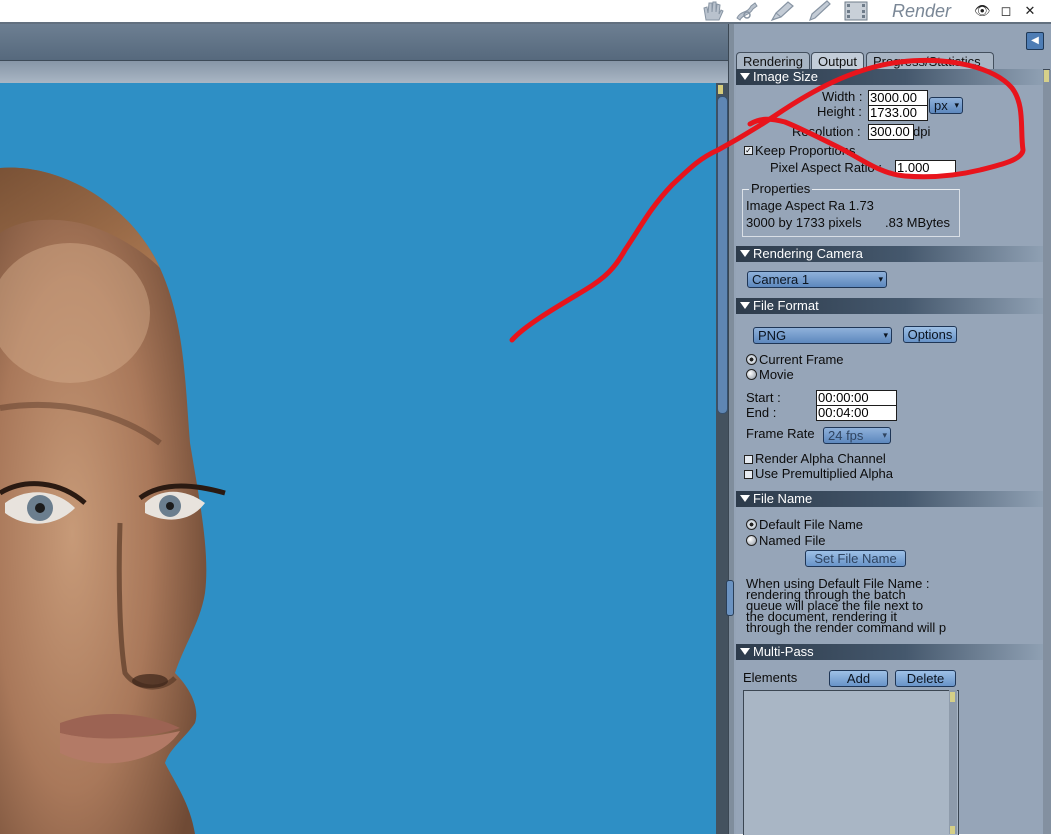 The image size is (1051, 835). What do you see at coordinates (786, 305) in the screenshot?
I see `section-title: File Format` at bounding box center [786, 305].